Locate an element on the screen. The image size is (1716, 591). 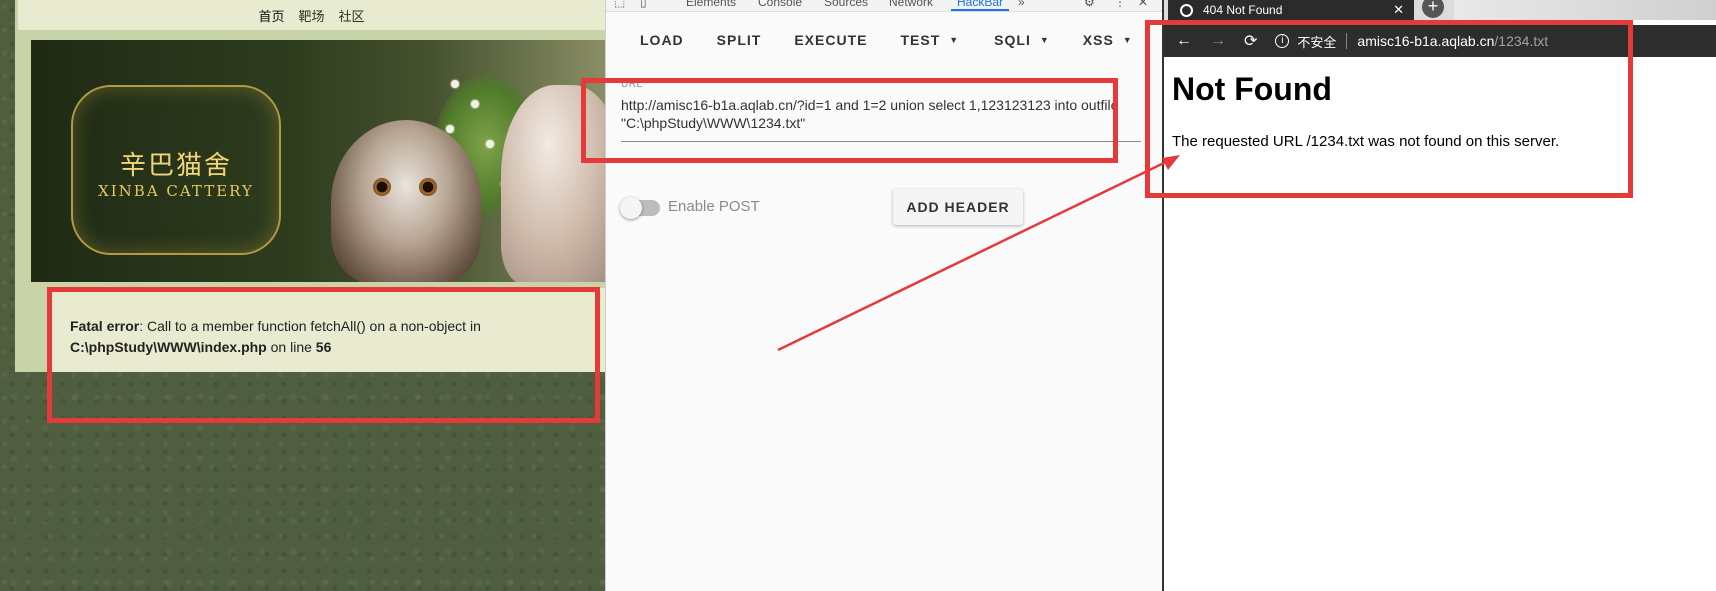
xss-dropdown: XSS ▼ is located at coordinates (1108, 40).